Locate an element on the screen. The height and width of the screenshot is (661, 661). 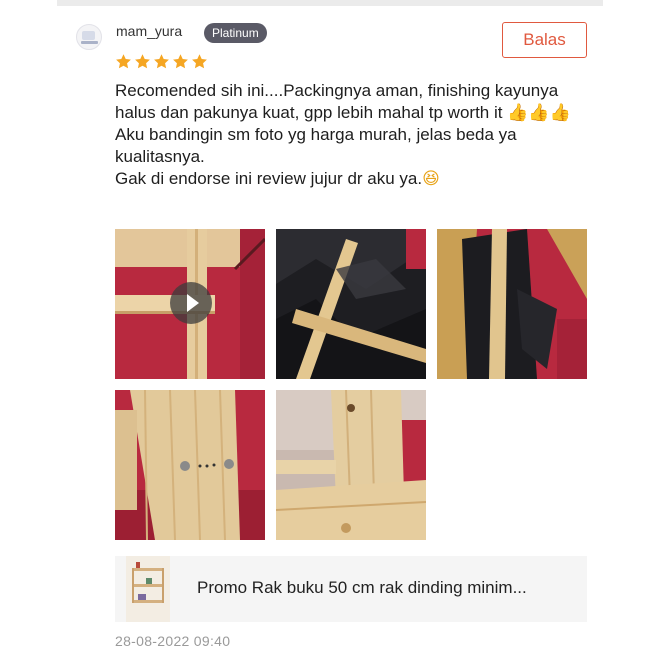
previous-review-divider is located at coordinates (330, 3).